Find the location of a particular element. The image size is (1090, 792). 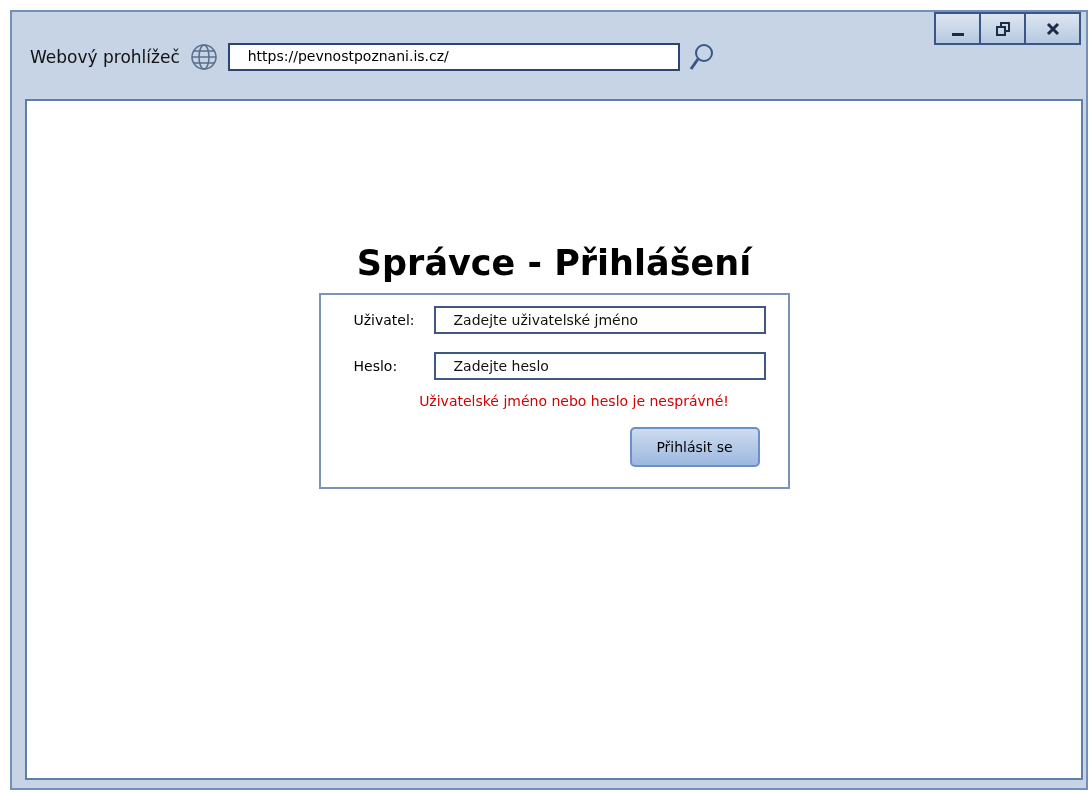

error-message: Uživatelské jméno nebo heslo je nesprávné! is located at coordinates (574, 401).